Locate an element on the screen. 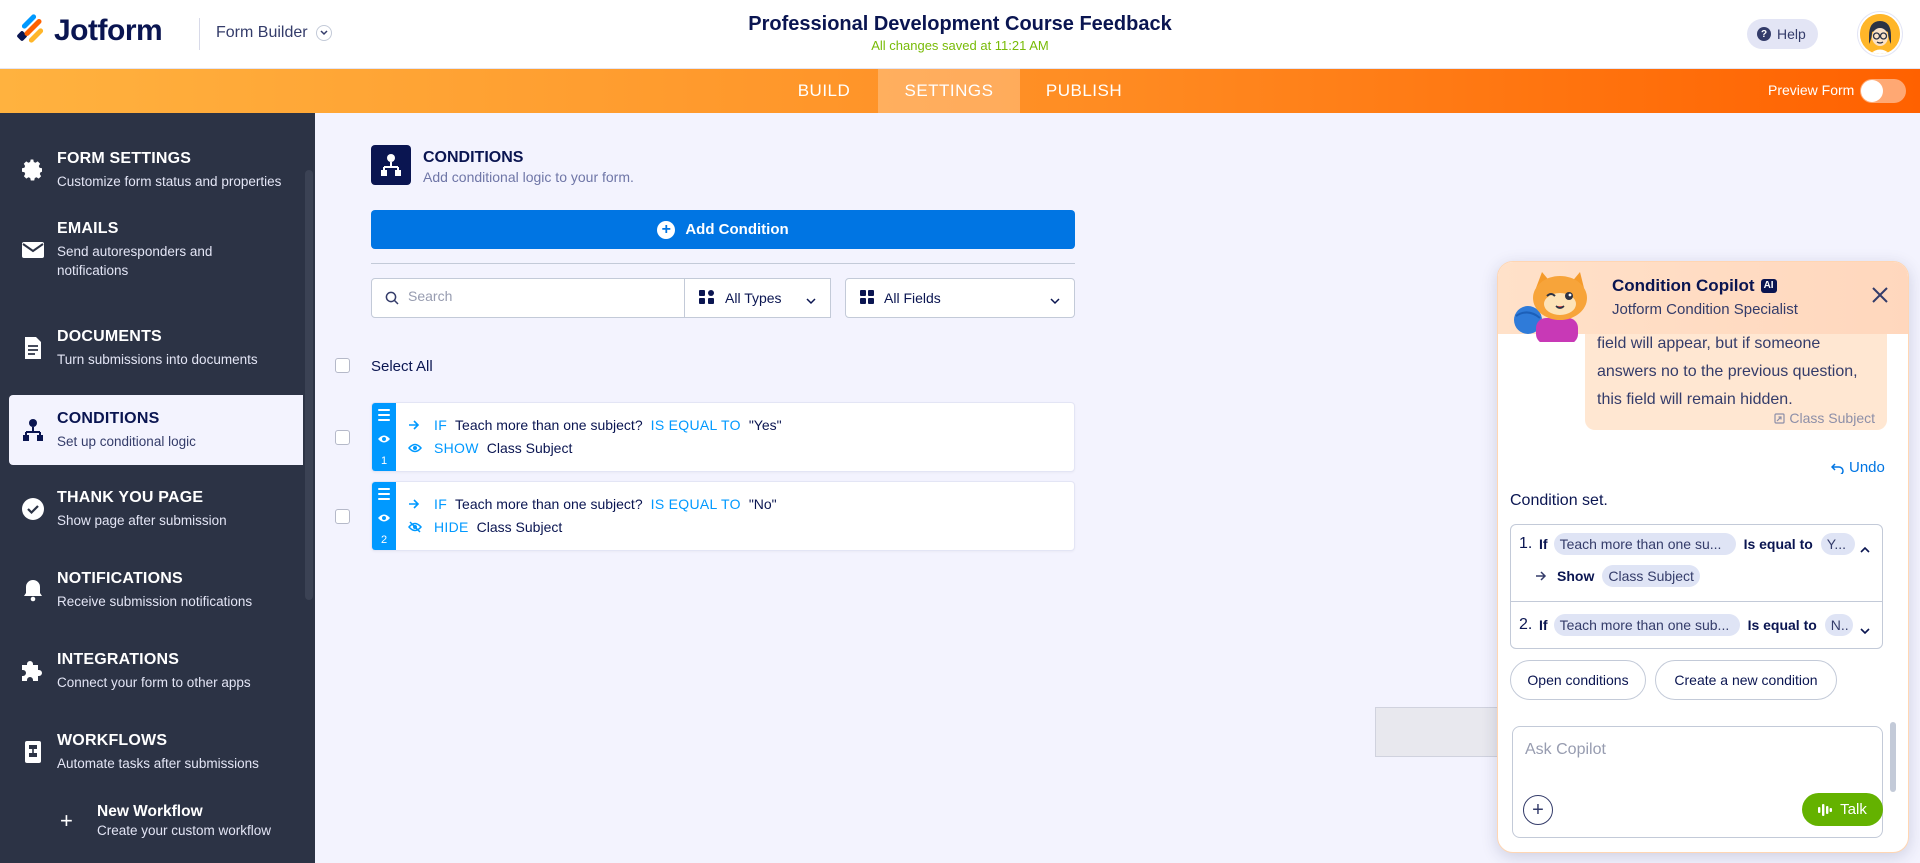 This screenshot has height=863, width=1920. avatar is located at coordinates (1880, 34).